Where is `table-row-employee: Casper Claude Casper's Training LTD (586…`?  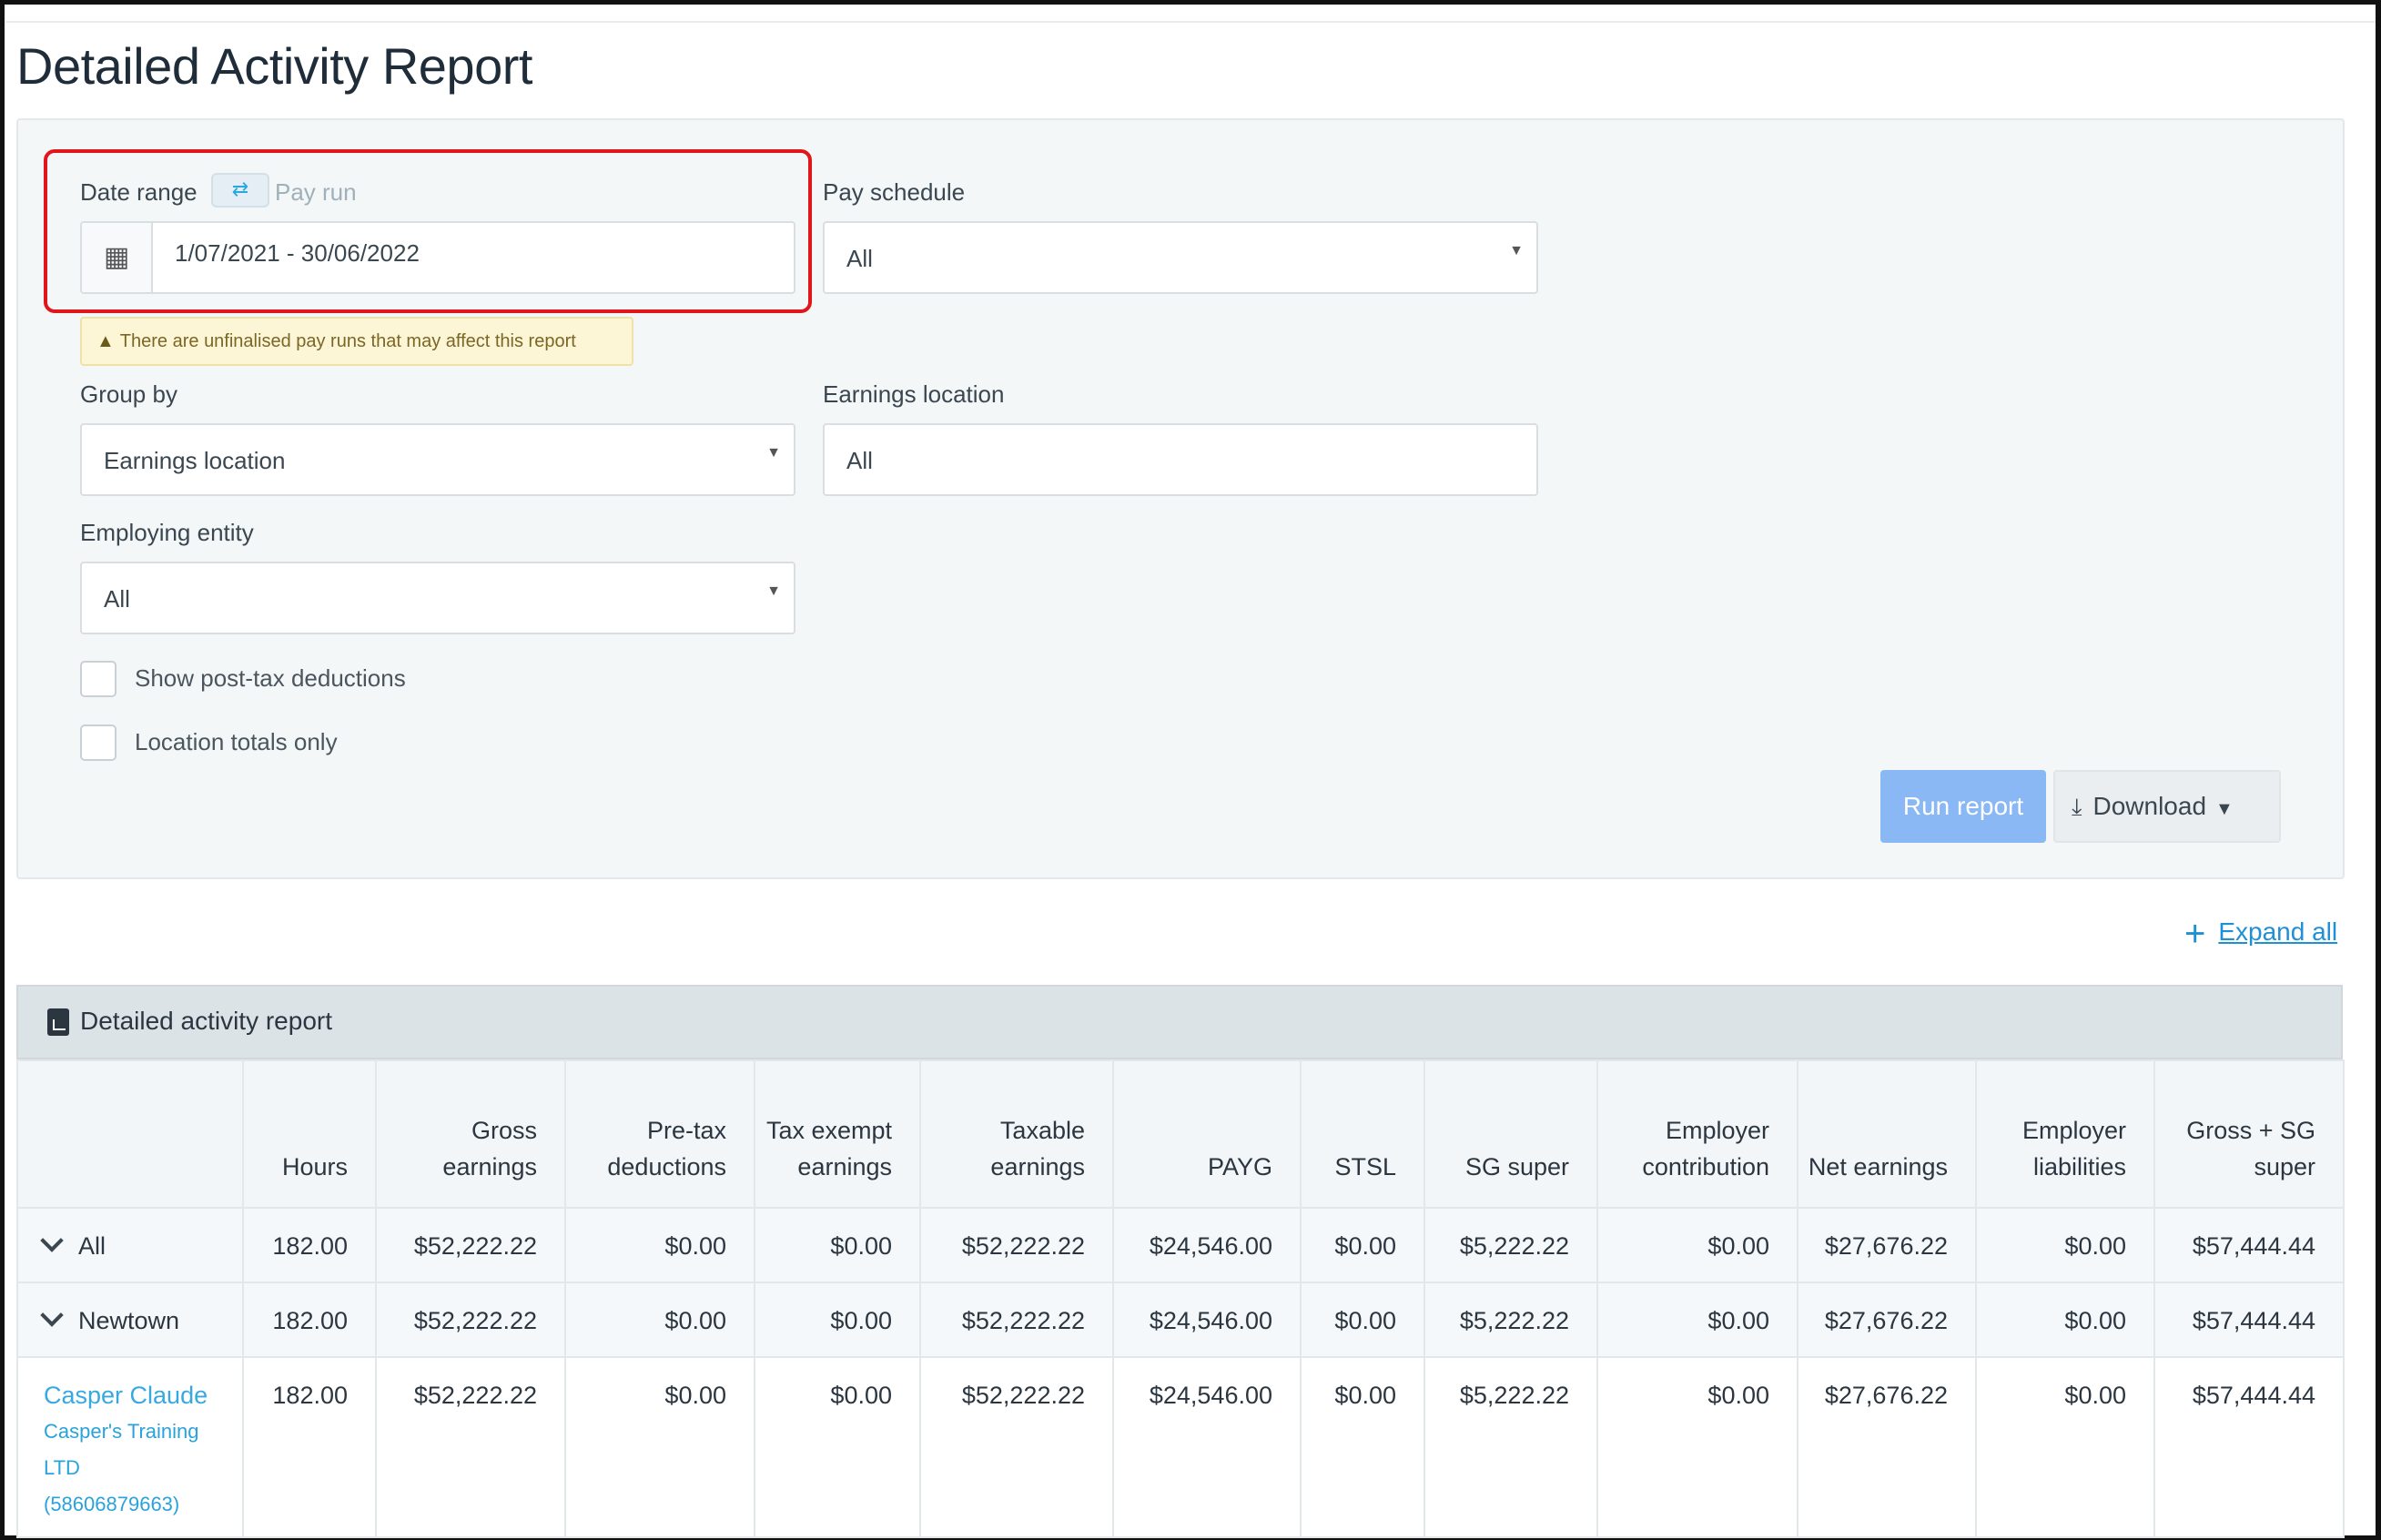
table-row-employee: Casper Claude Casper's Training LTD (586… is located at coordinates (1180, 1447).